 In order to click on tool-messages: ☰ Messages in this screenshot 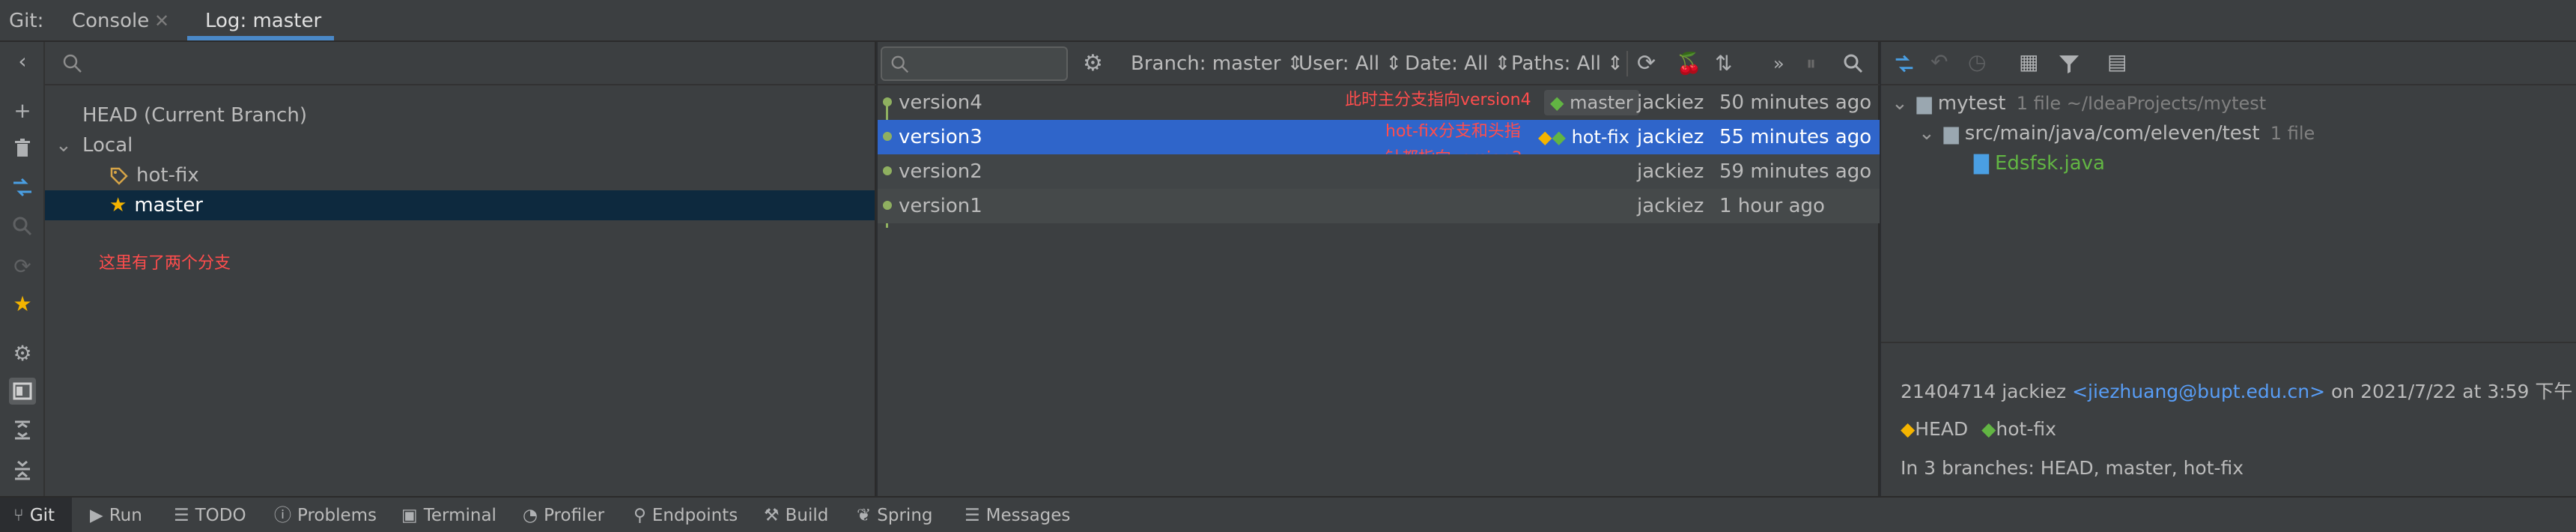, I will do `click(1017, 516)`.